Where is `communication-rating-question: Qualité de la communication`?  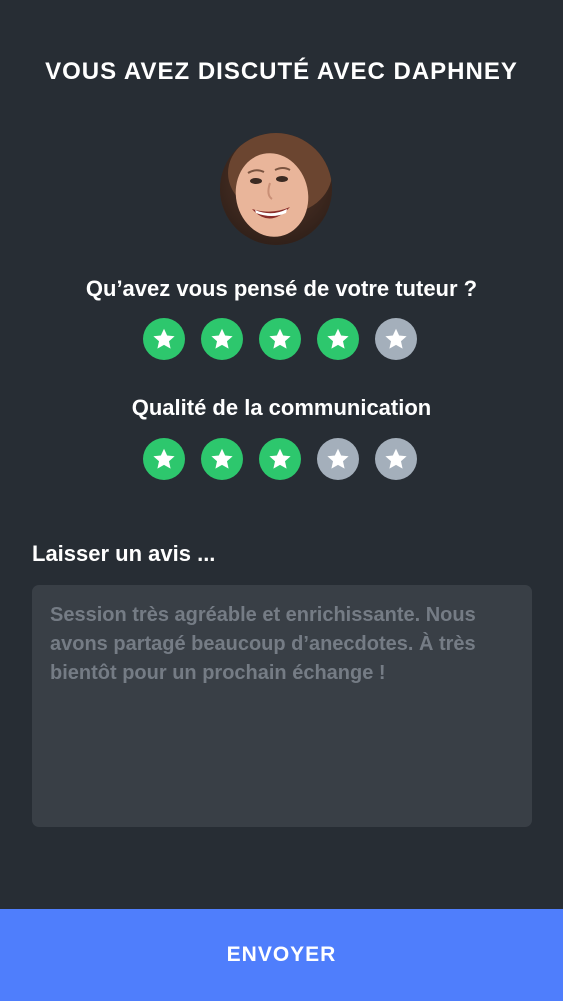 communication-rating-question: Qualité de la communication is located at coordinates (281, 407).